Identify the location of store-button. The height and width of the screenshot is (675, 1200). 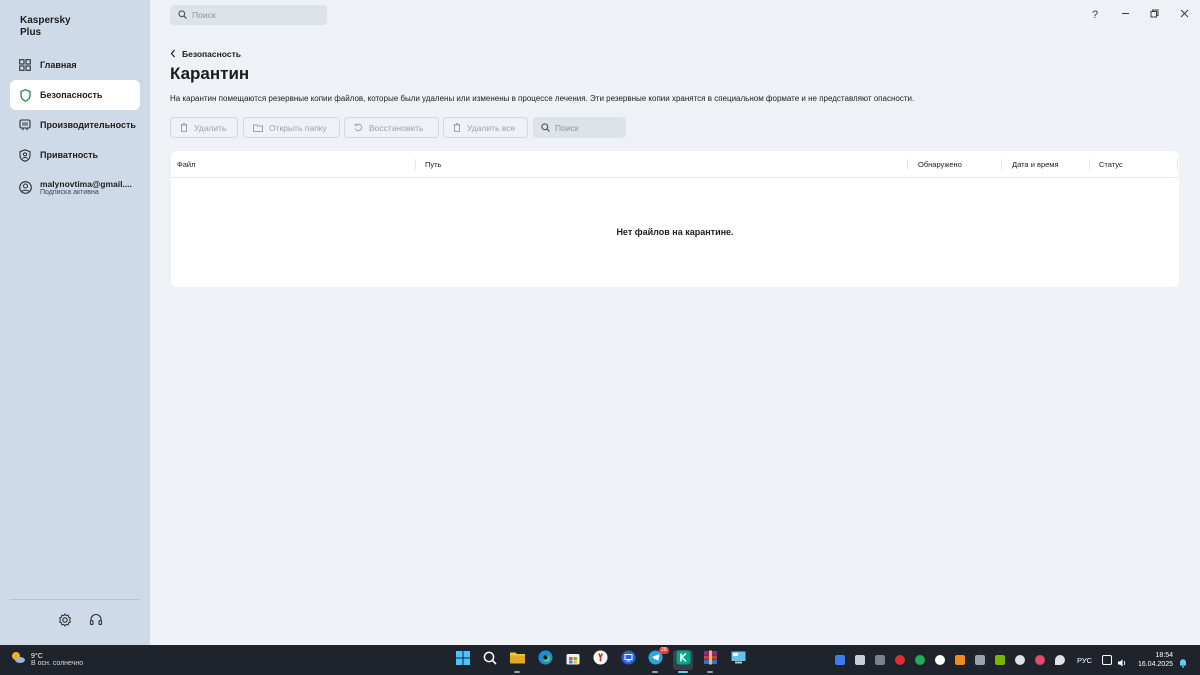
(573, 660).